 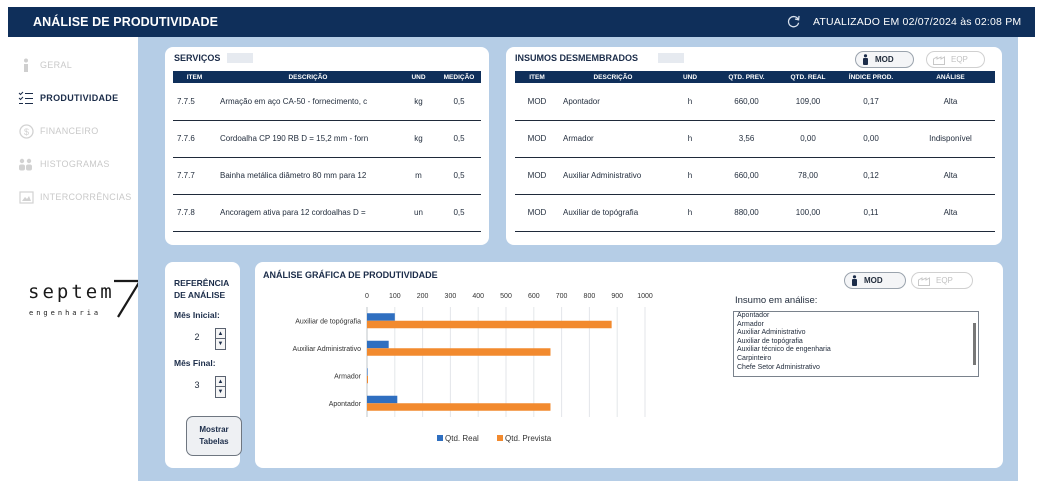 I want to click on mostrar-tabelas-button: Mostrar Tabelas, so click(x=214, y=436).